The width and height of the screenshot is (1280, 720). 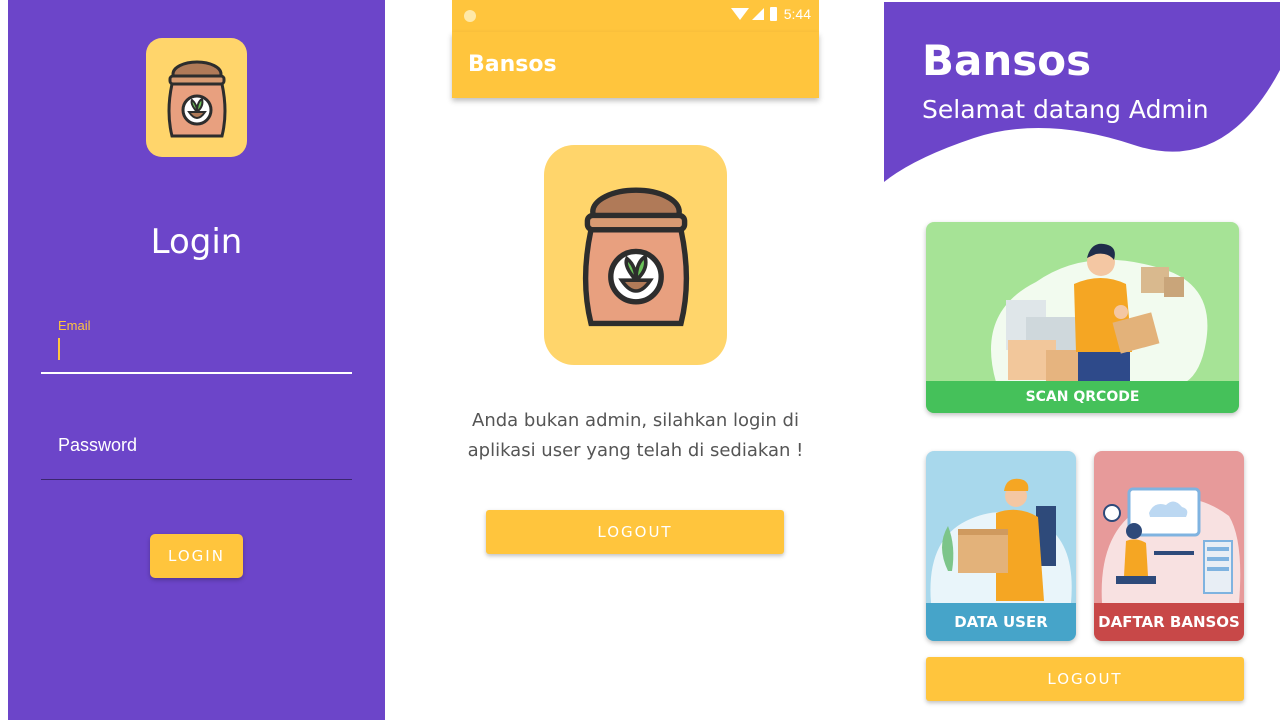 What do you see at coordinates (1099, 312) in the screenshot?
I see `delivery-man-scanning-illustration` at bounding box center [1099, 312].